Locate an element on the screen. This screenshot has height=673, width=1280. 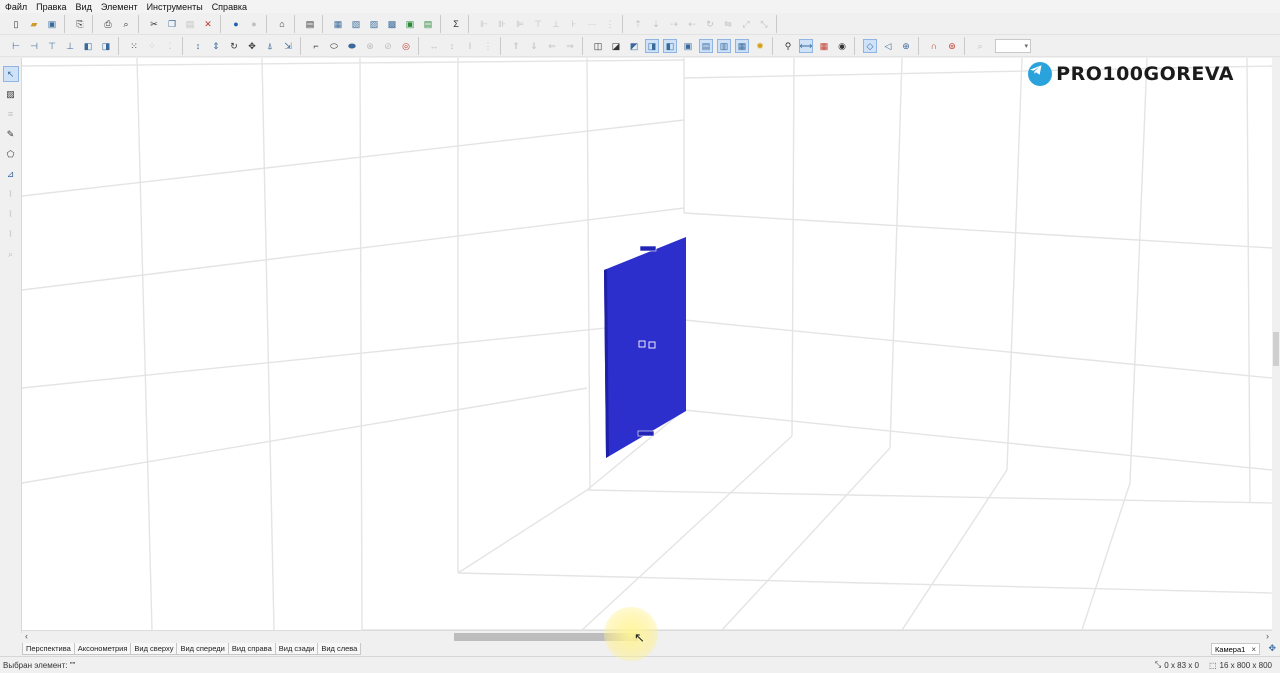
render-sphere-icon: ● is located at coordinates (236, 24).